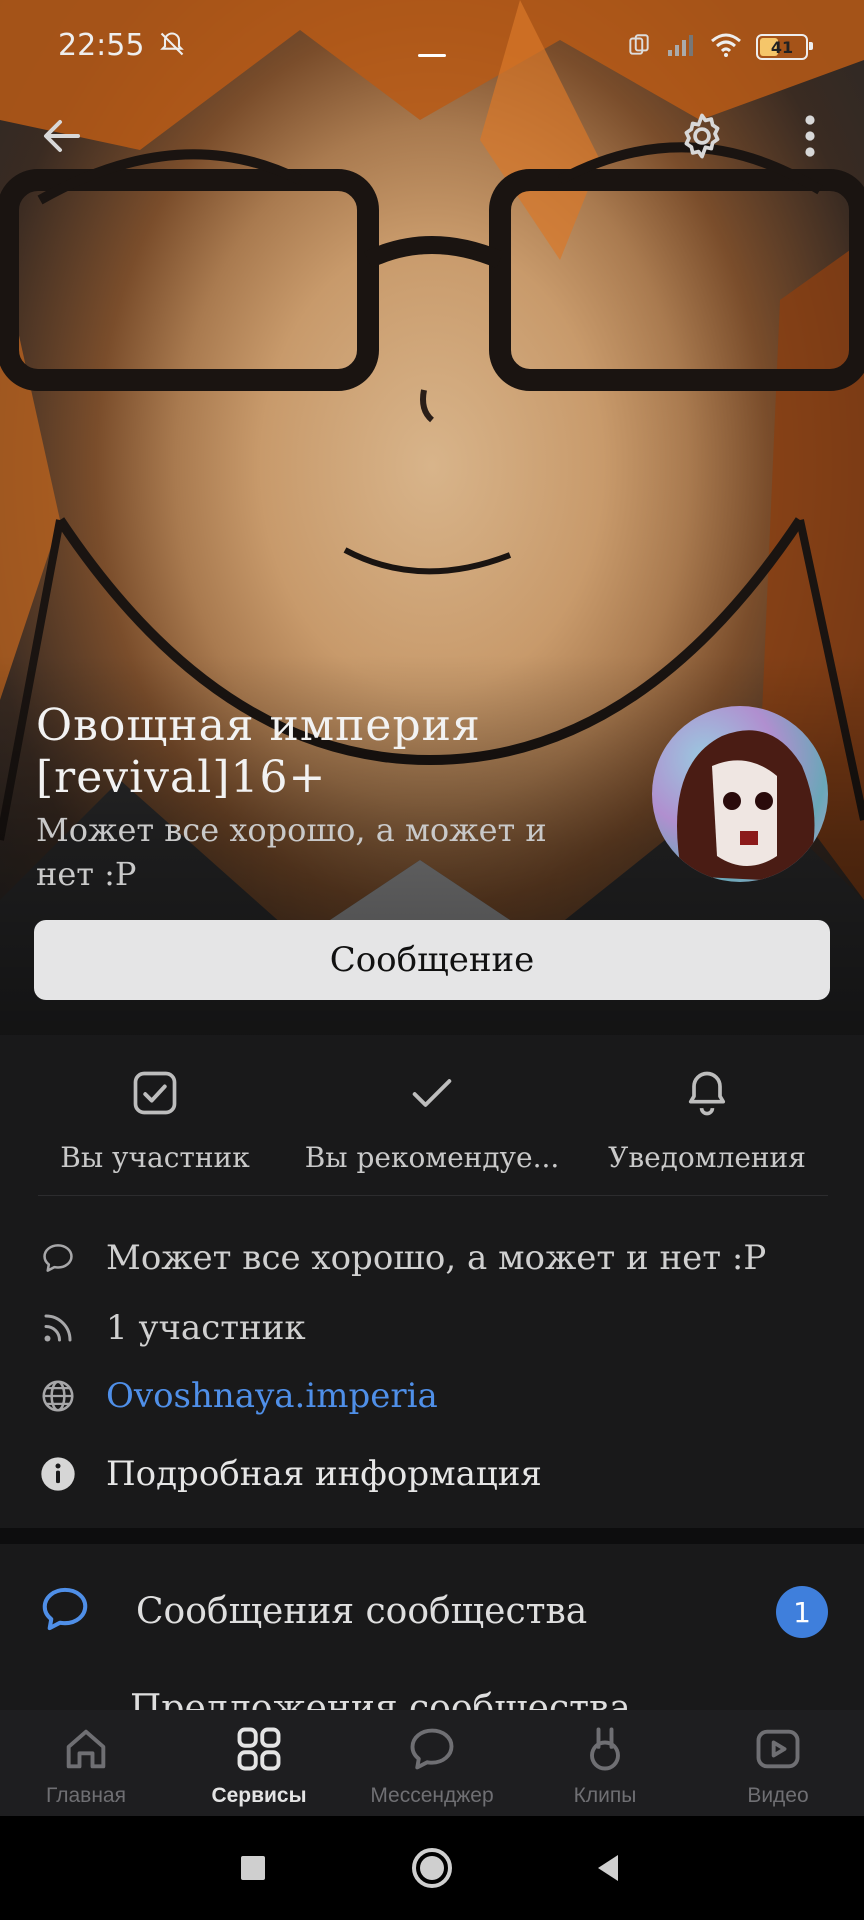 The image size is (864, 1920). I want to click on info-description: Может все хорошо, а может и нет :P, so click(436, 1258).